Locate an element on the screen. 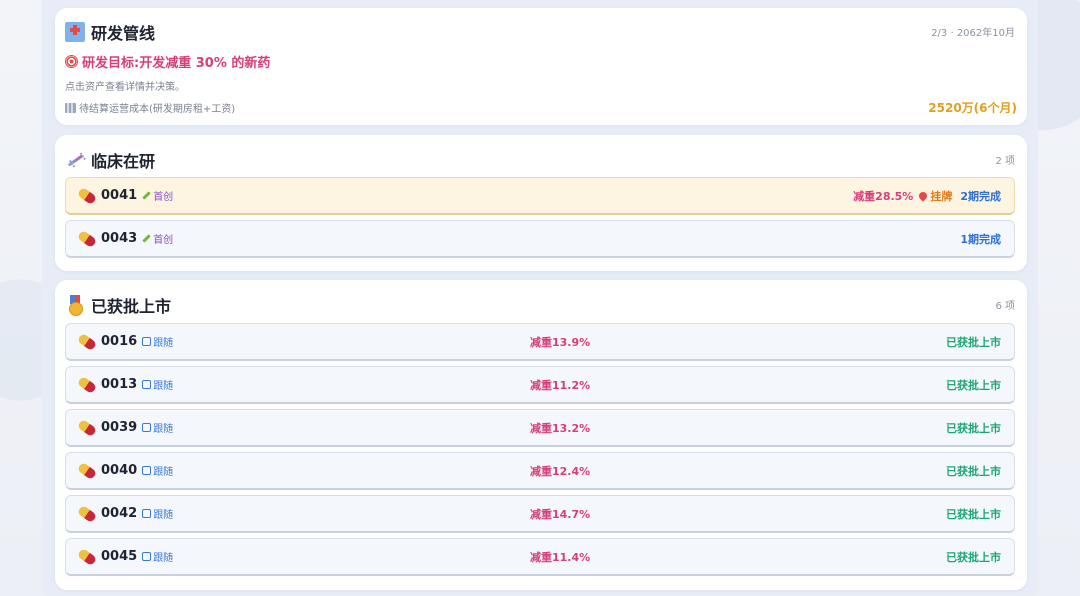  phase-status: 2期完成 is located at coordinates (980, 196).